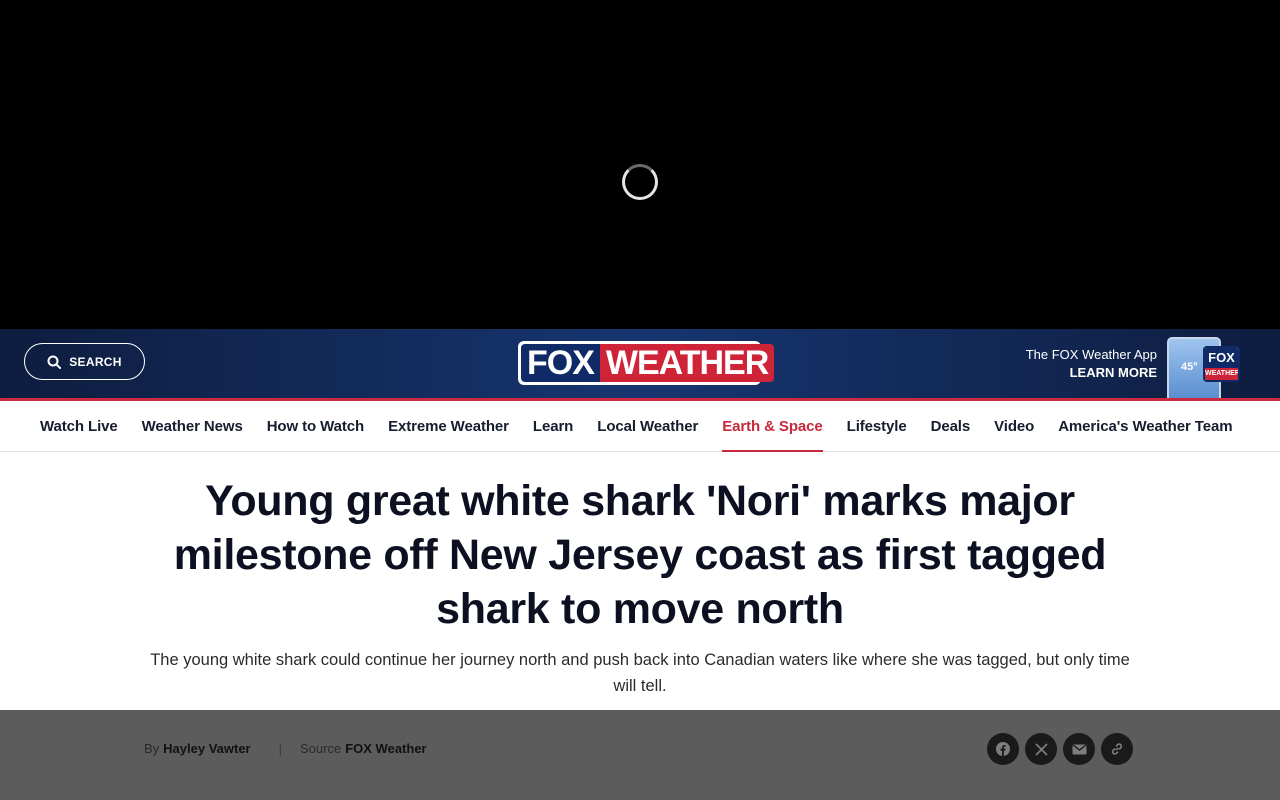  Describe the element at coordinates (773, 426) in the screenshot. I see `nav-earth-space: Earth & Space` at that location.